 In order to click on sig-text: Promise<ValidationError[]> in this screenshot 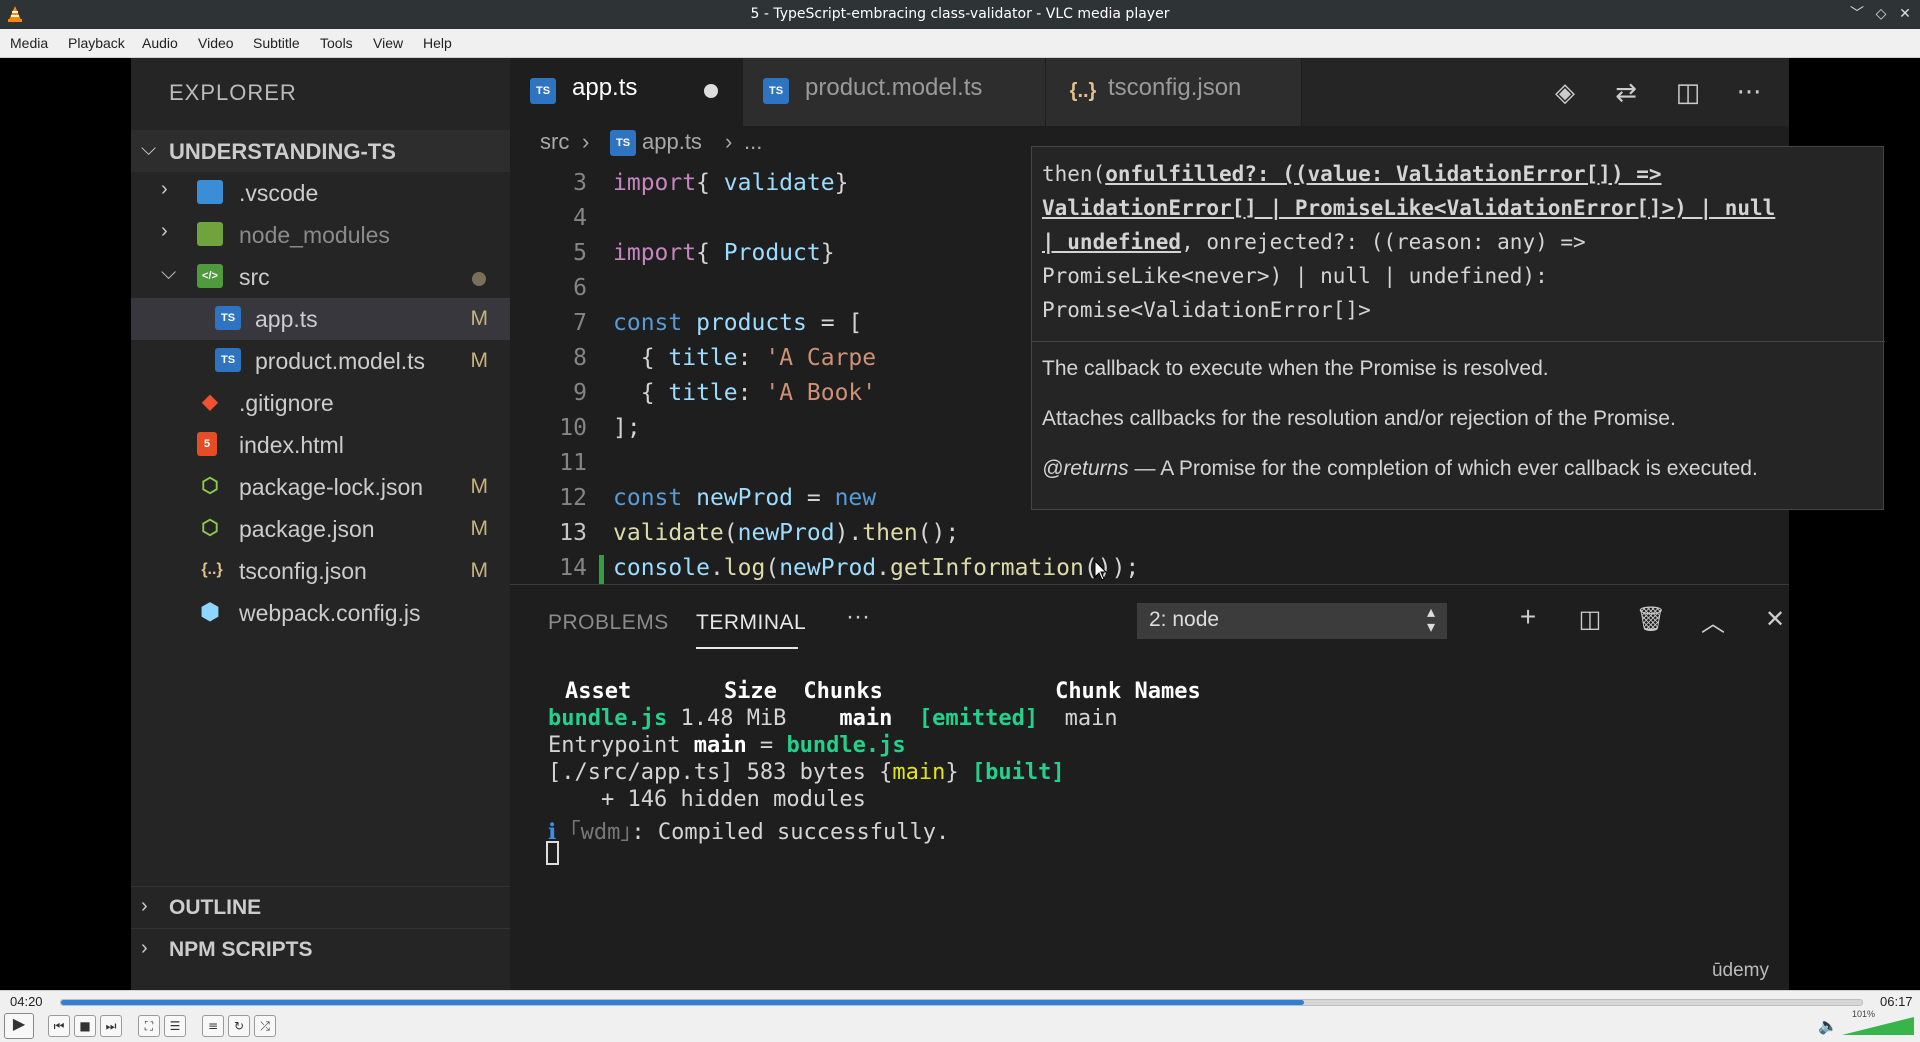, I will do `click(1206, 310)`.